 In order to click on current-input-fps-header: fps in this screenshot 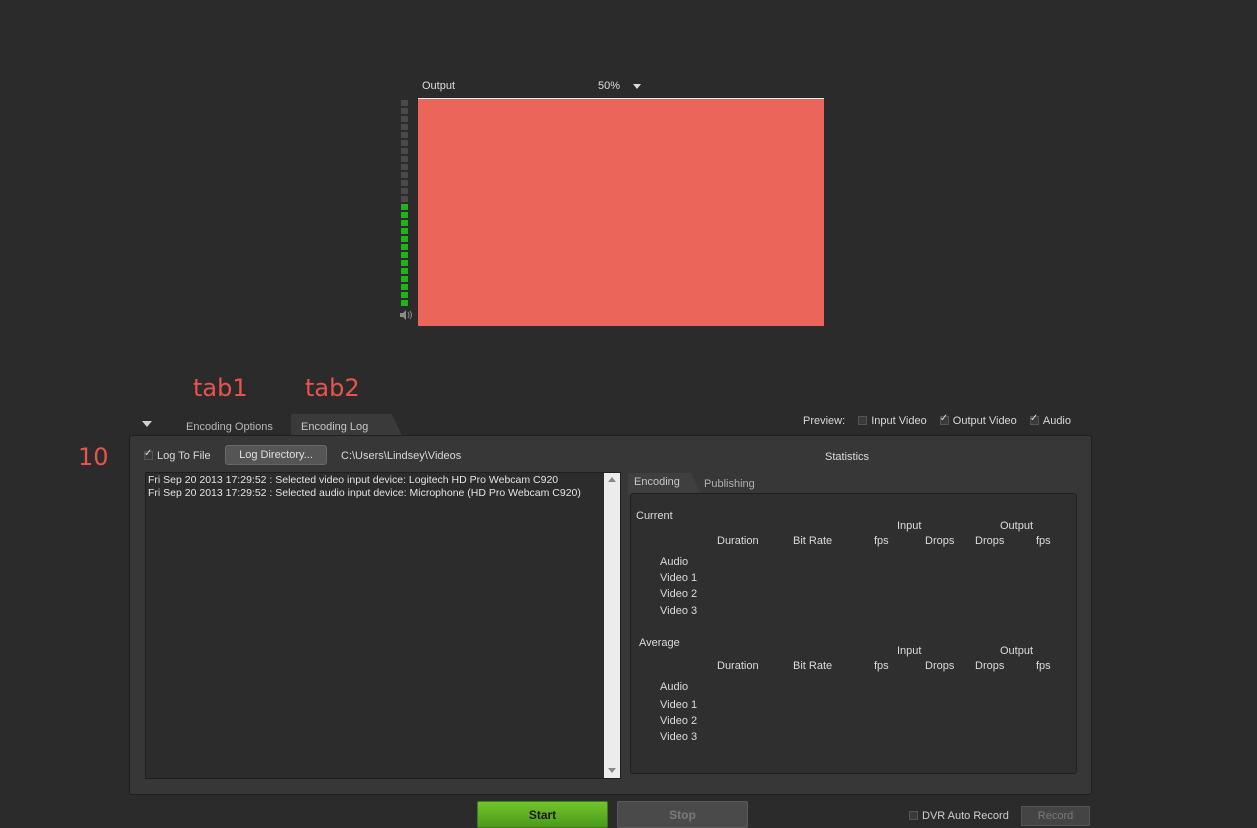, I will do `click(881, 541)`.